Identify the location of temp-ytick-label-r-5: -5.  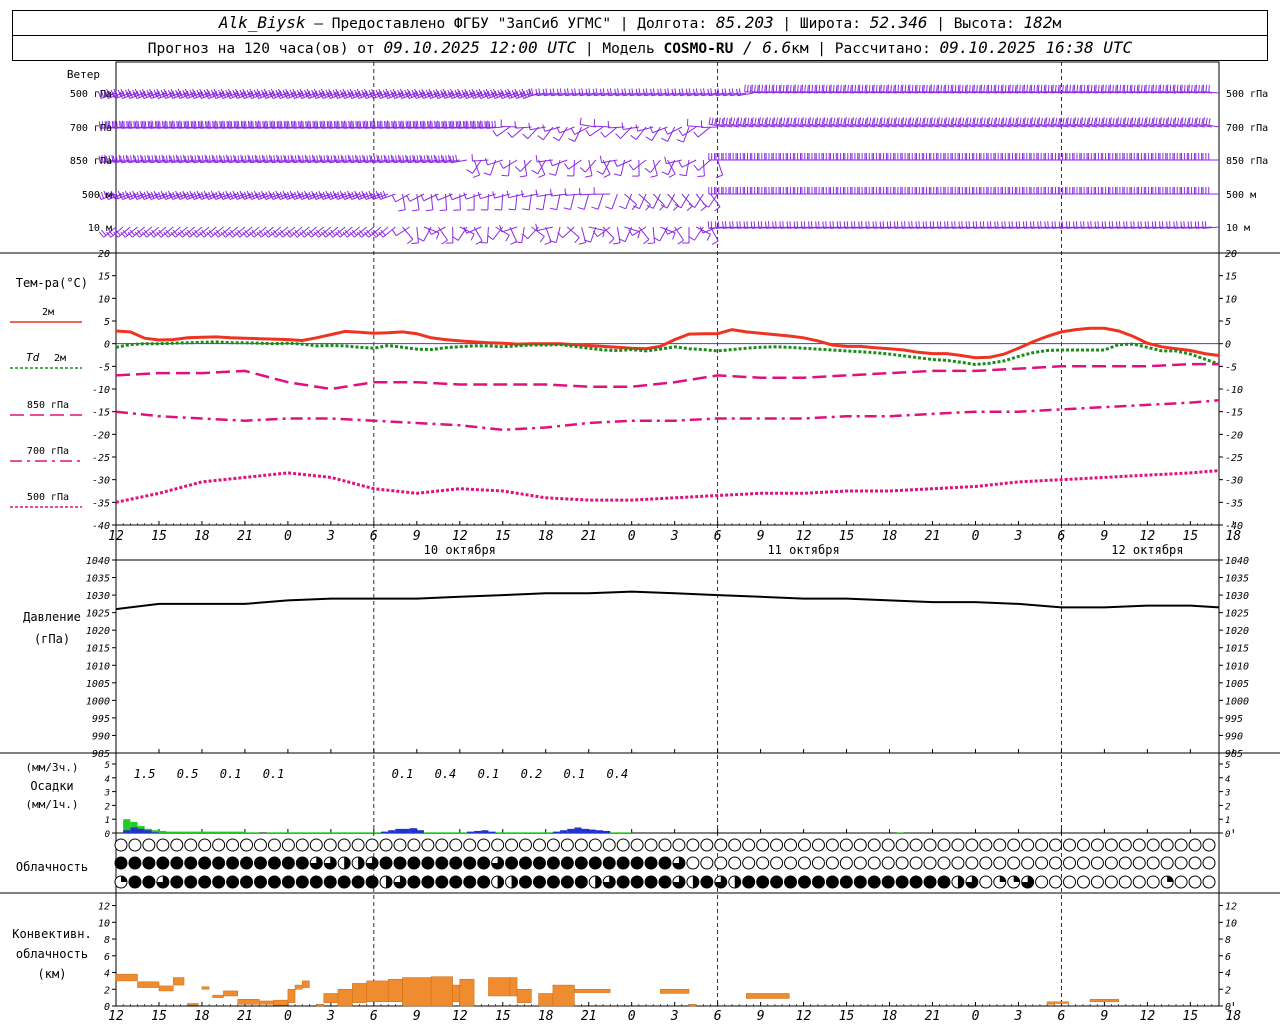
(1231, 367).